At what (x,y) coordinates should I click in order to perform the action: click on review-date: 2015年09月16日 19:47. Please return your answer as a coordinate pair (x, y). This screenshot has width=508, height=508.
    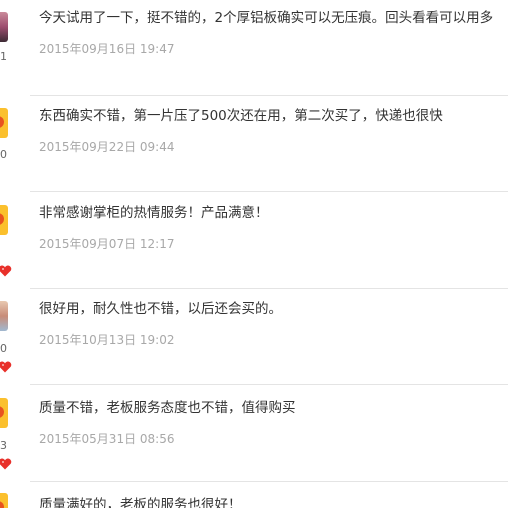
    Looking at the image, I should click on (107, 49).